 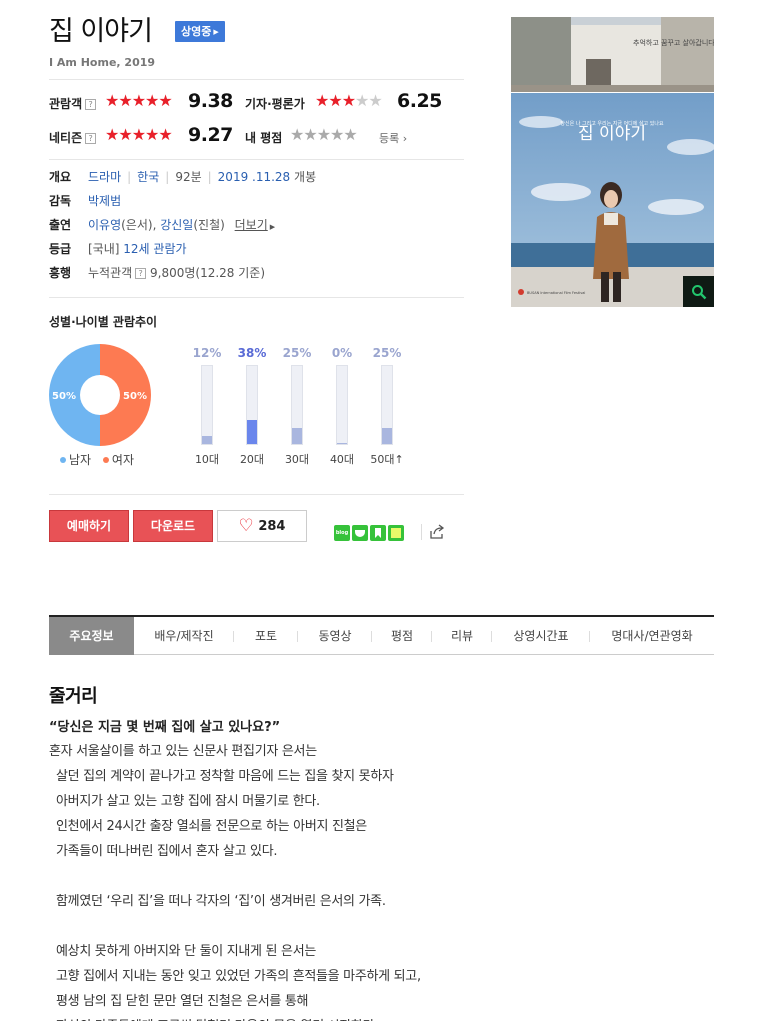 I want to click on my-rating-label: 내 평점, so click(x=263, y=137).